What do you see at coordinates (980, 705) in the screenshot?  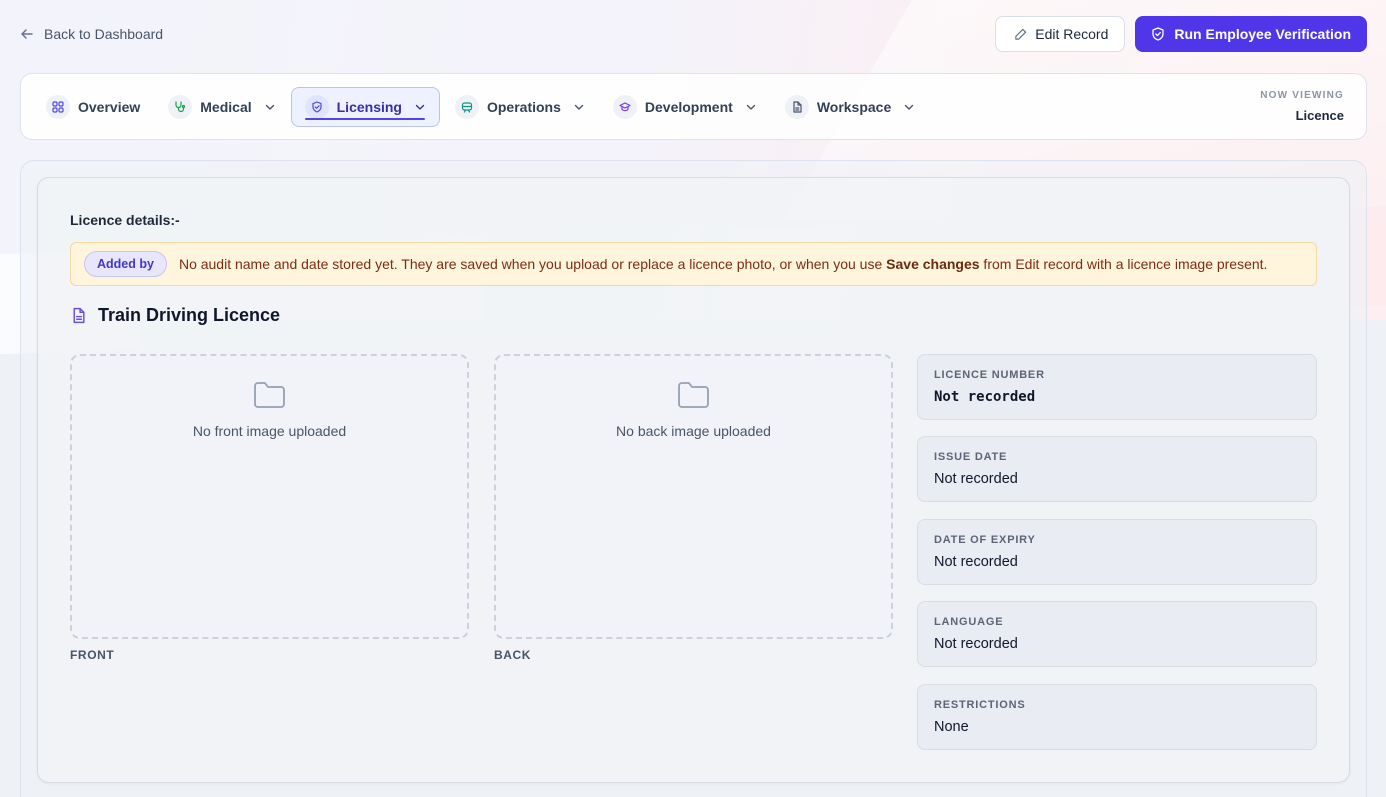 I see `field-label: RESTRICTIONS` at bounding box center [980, 705].